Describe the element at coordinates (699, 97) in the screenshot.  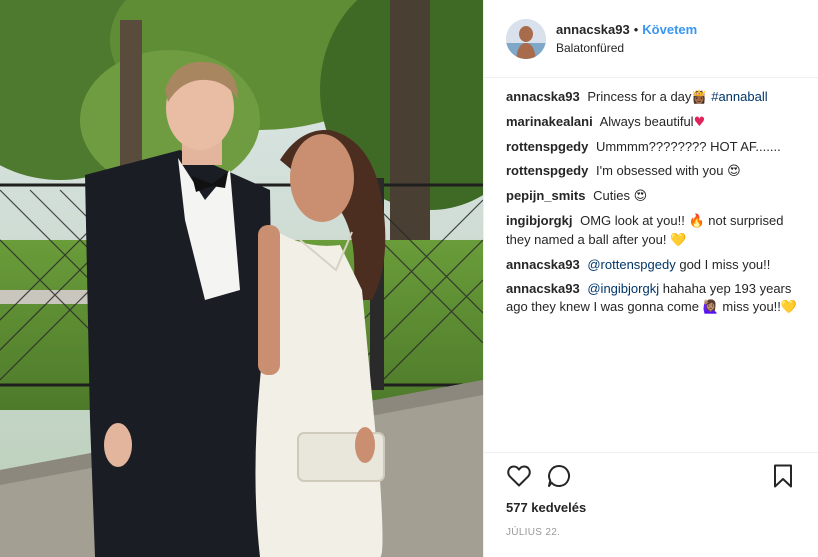
I see `princess-emoji-icon: 👸🏾` at that location.